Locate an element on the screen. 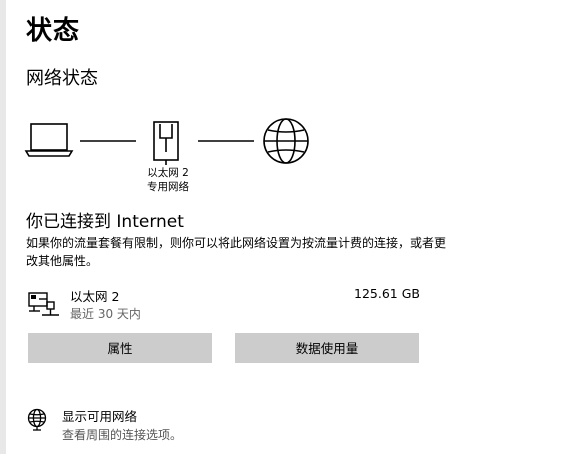 The width and height of the screenshot is (568, 454). data-usage-button: 数据使用量 is located at coordinates (327, 348).